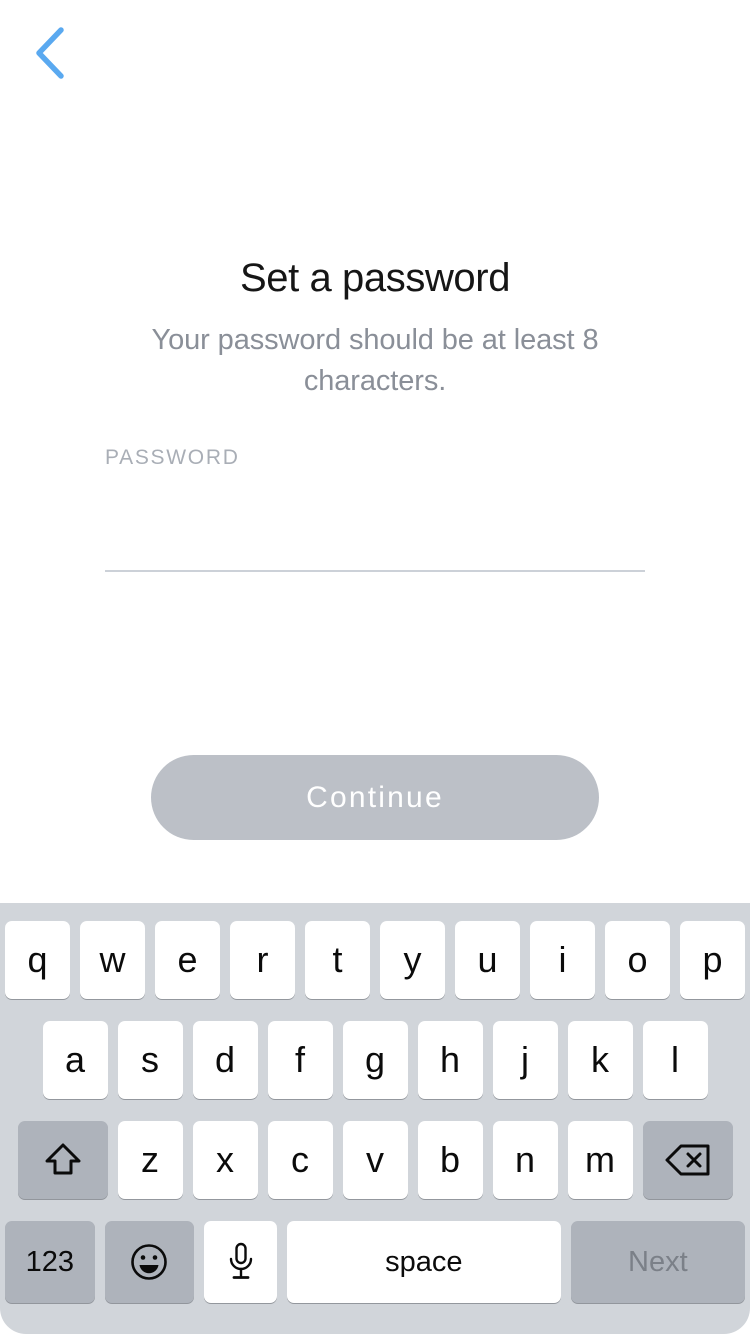 This screenshot has width=750, height=1334. What do you see at coordinates (375, 541) in the screenshot?
I see `password-input` at bounding box center [375, 541].